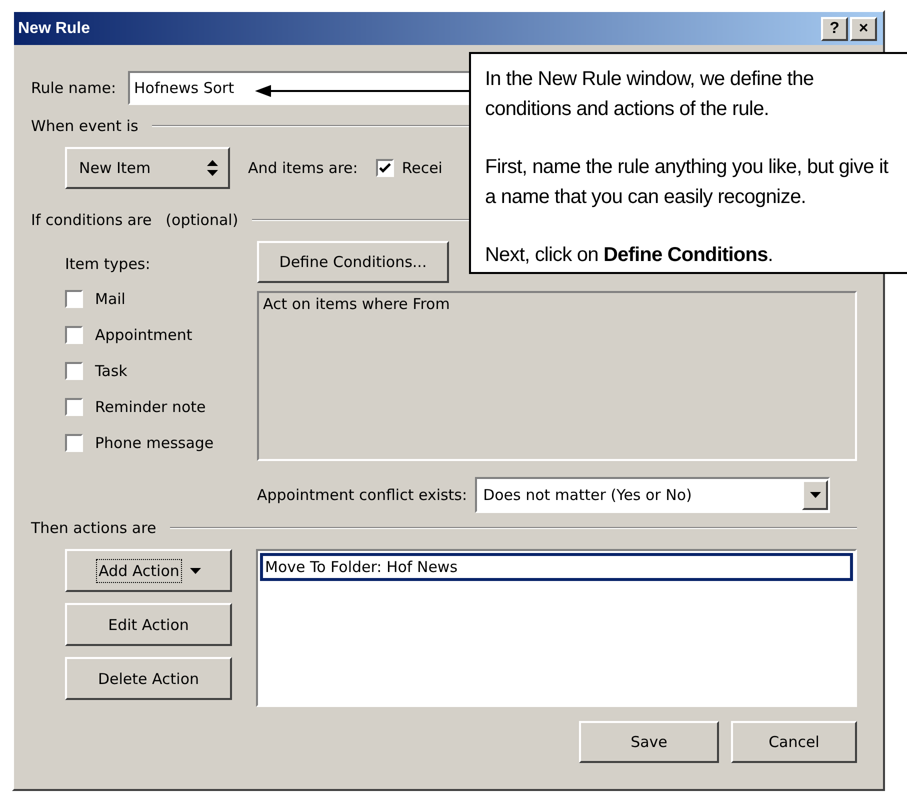 Image resolution: width=907 pixels, height=799 pixels. What do you see at coordinates (687, 182) in the screenshot?
I see `callout-text: First, name the rule anything you like, but give it a name that you can easily recognize.` at bounding box center [687, 182].